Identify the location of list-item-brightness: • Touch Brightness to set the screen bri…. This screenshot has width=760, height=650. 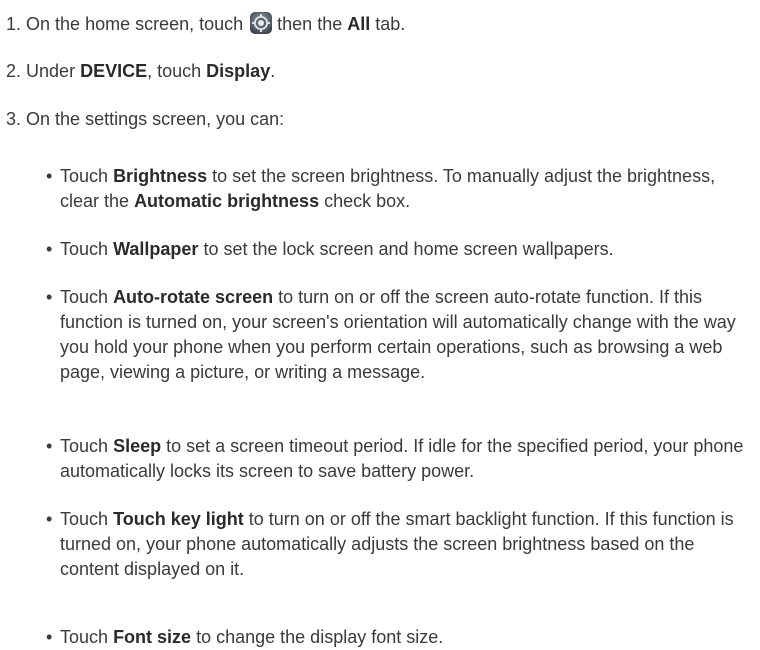
(396, 189).